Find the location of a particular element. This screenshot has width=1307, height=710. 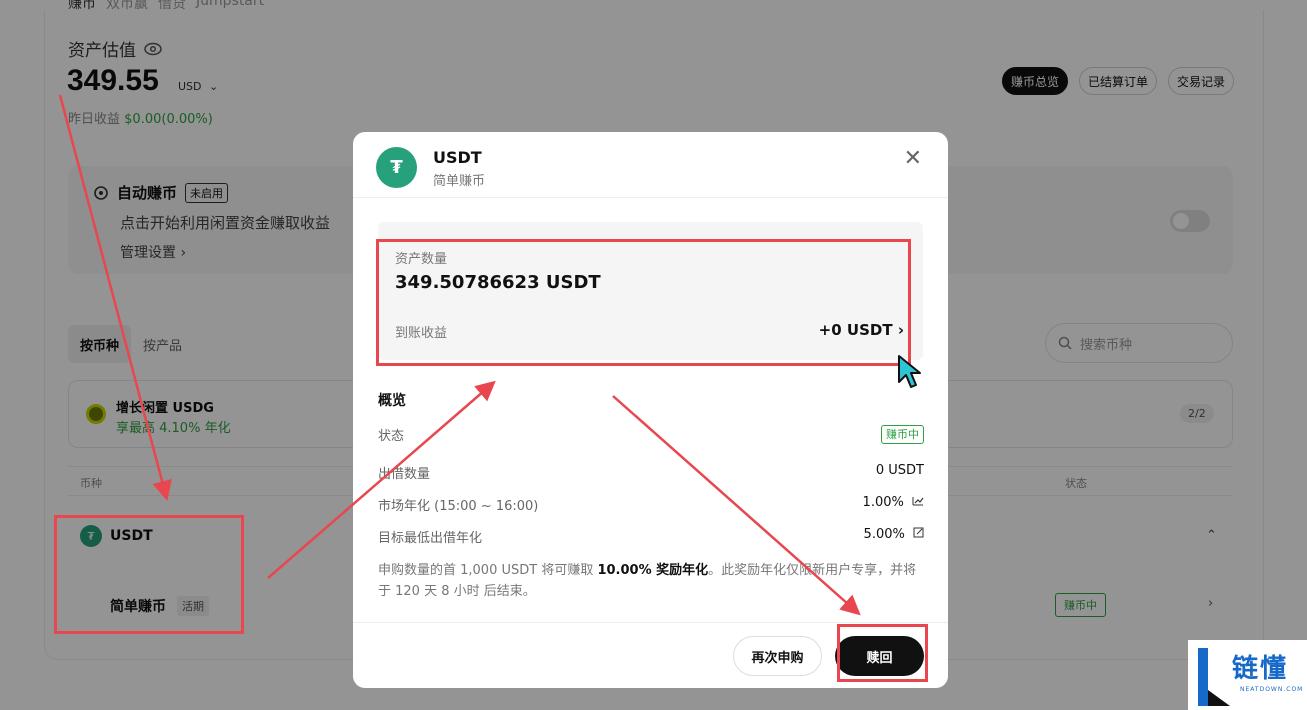

note-highlight: 10.00% 奖励年化 is located at coordinates (653, 570).